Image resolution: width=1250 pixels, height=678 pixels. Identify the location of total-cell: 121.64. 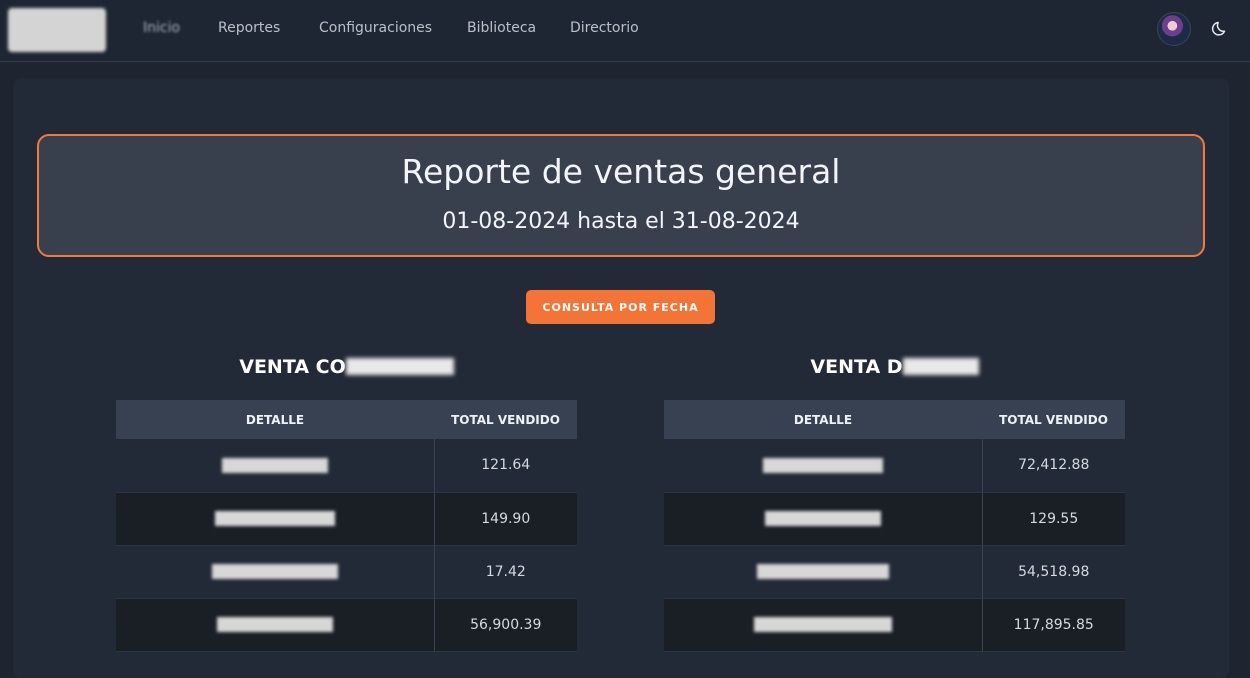
(505, 466).